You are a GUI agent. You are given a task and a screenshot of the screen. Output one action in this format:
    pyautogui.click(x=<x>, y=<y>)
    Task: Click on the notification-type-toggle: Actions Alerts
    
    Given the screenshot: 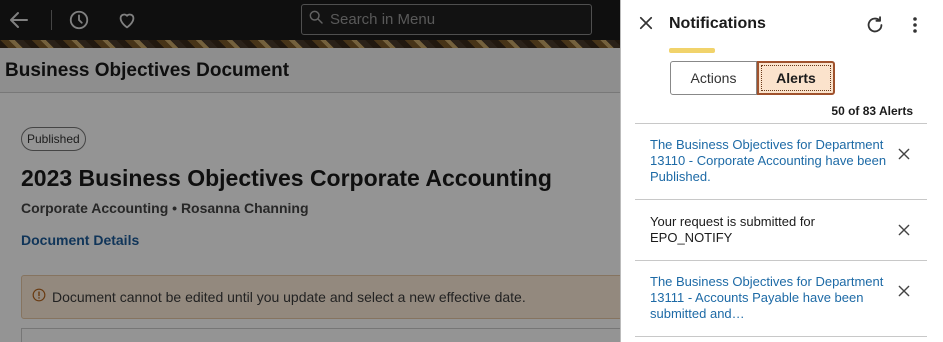 What is the action you would take?
    pyautogui.click(x=752, y=78)
    